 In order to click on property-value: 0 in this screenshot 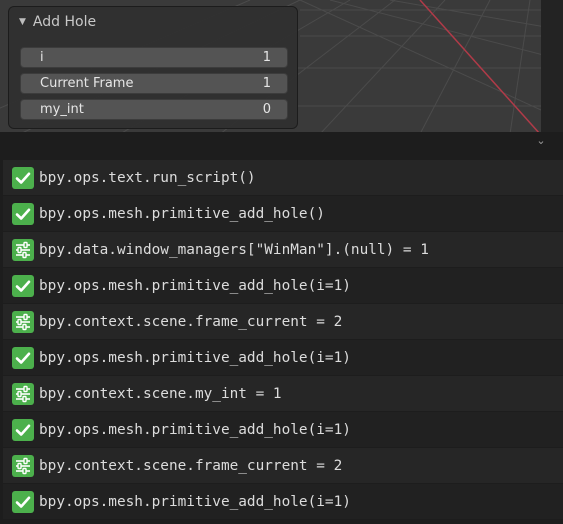, I will do `click(266, 109)`.